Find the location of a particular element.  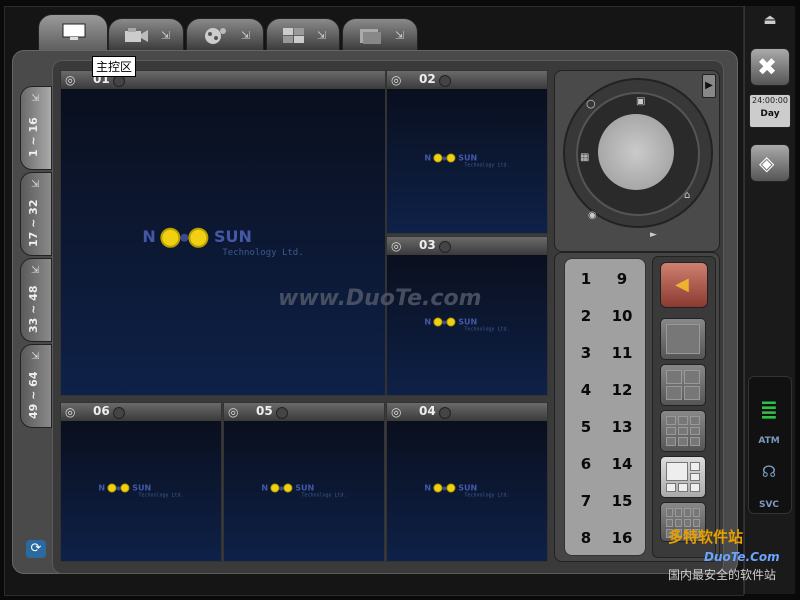

channel-button: 13 is located at coordinates (622, 427).